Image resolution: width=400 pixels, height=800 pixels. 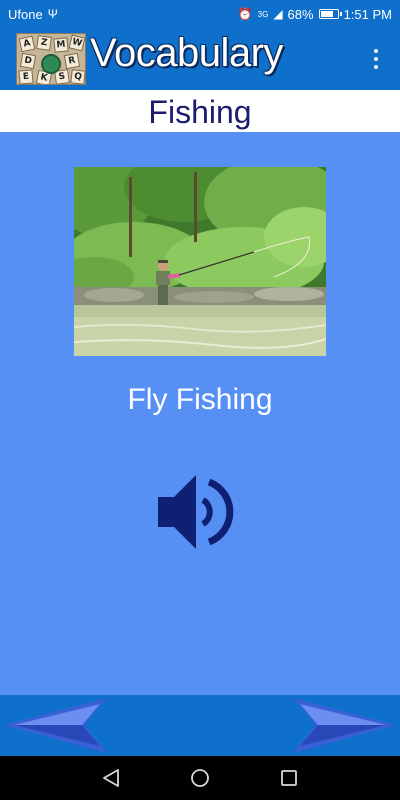 I want to click on letter-tiles-logo: A Z M W D R E K S Q, so click(x=51, y=59).